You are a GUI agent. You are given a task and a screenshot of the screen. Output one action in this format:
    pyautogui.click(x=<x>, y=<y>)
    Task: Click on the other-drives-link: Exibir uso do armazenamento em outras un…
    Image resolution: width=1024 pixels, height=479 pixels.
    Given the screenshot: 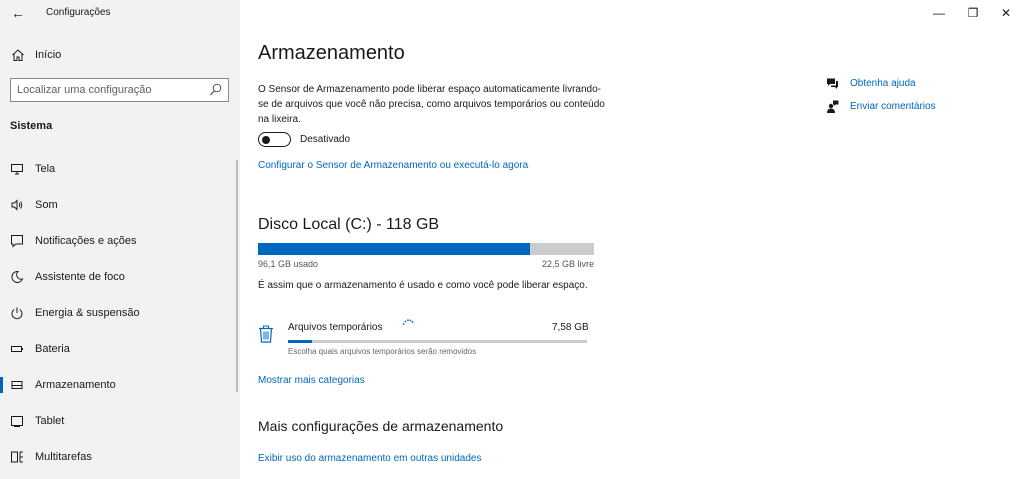 What is the action you would take?
    pyautogui.click(x=369, y=458)
    